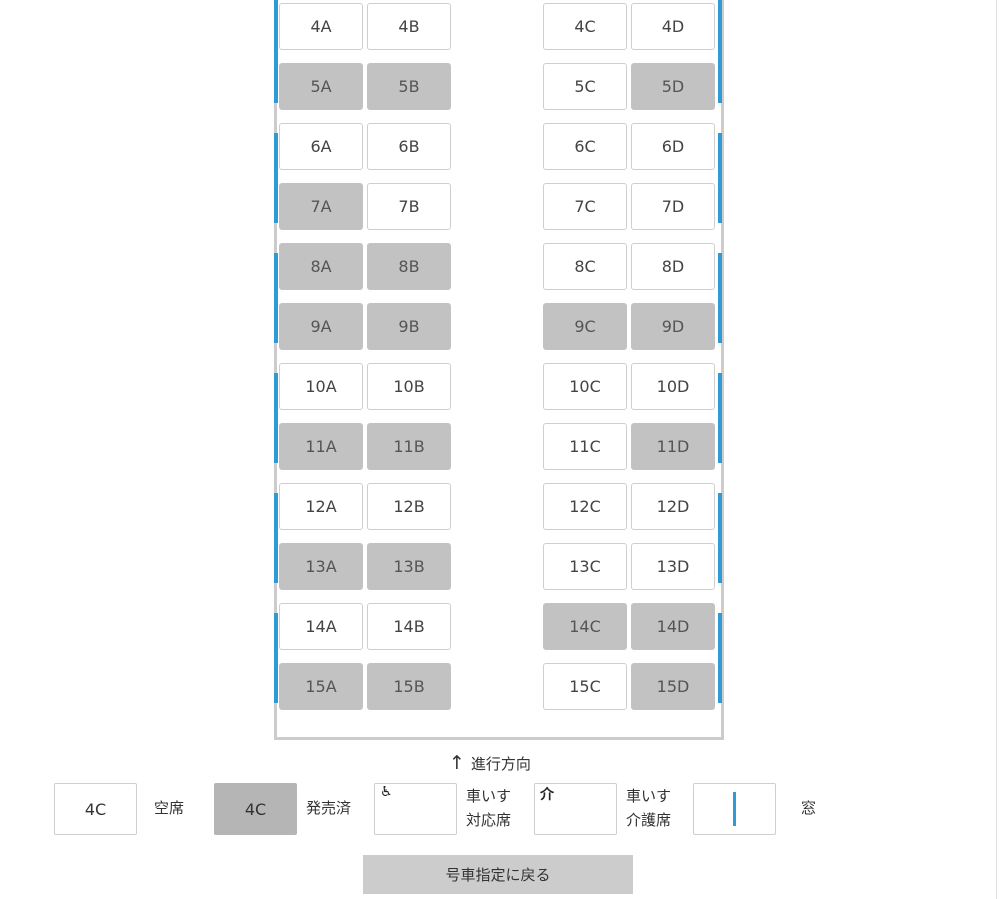 The height and width of the screenshot is (899, 1000). What do you see at coordinates (673, 626) in the screenshot?
I see `seat-14D: 14D` at bounding box center [673, 626].